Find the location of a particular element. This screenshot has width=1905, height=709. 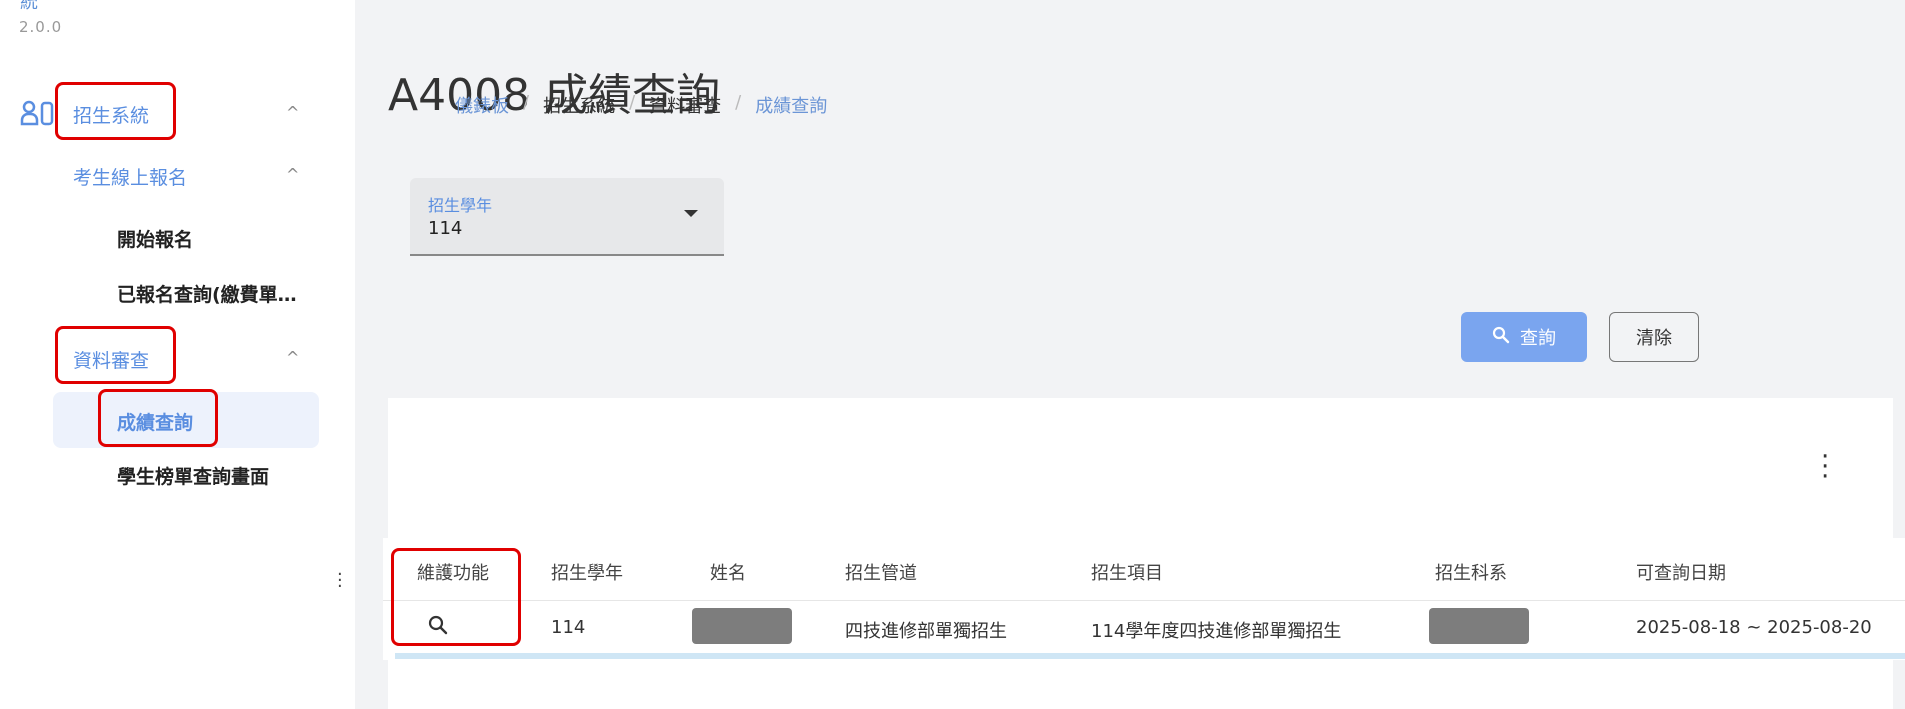

clear-button-label: 清除 is located at coordinates (1654, 338).